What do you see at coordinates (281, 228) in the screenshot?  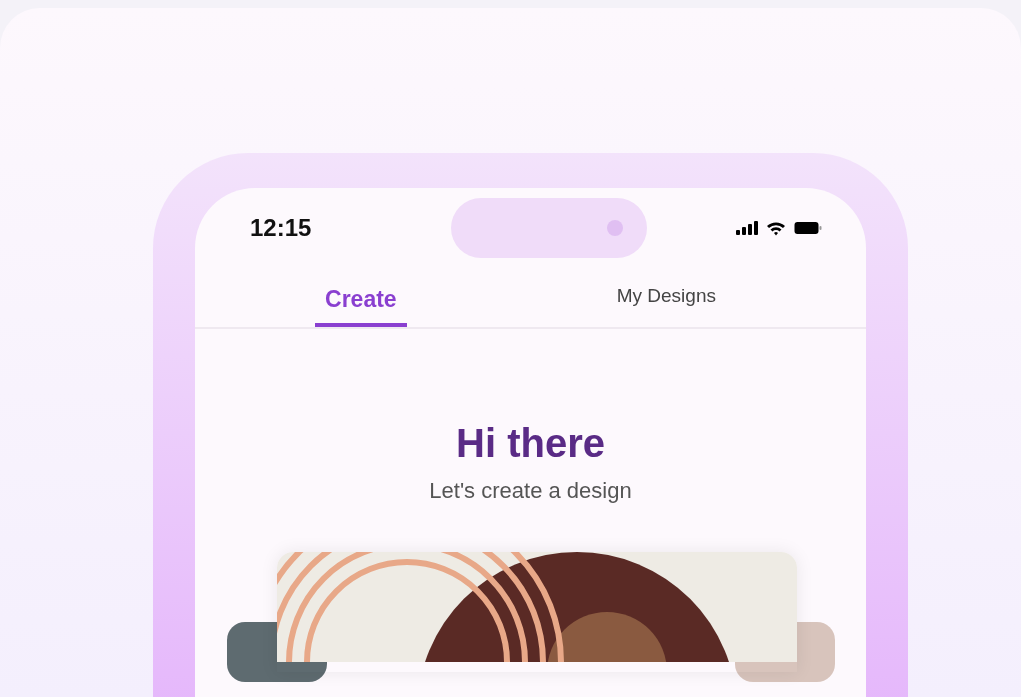 I see `status-time: 12:15` at bounding box center [281, 228].